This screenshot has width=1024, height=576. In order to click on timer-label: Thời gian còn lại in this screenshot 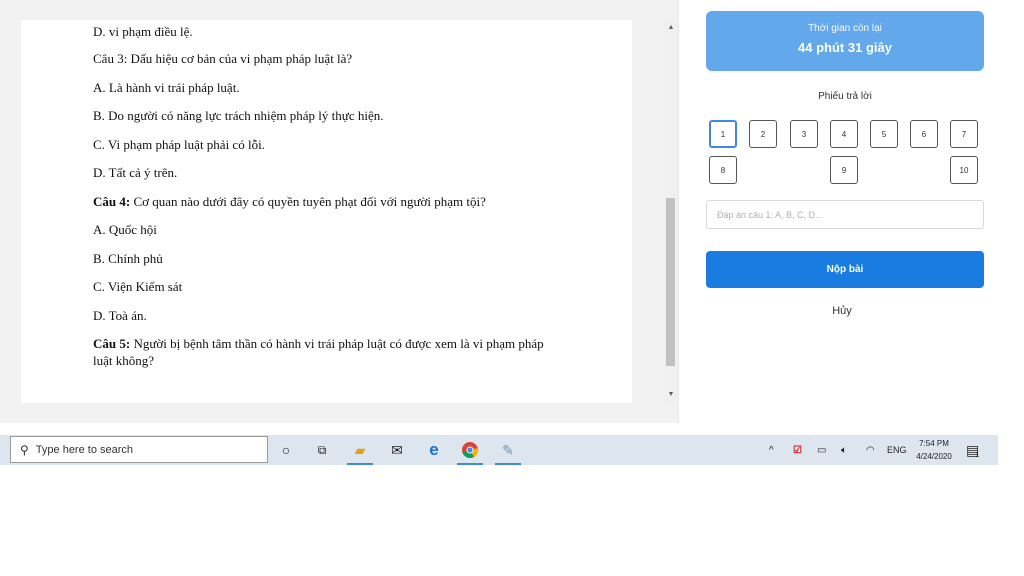, I will do `click(845, 28)`.